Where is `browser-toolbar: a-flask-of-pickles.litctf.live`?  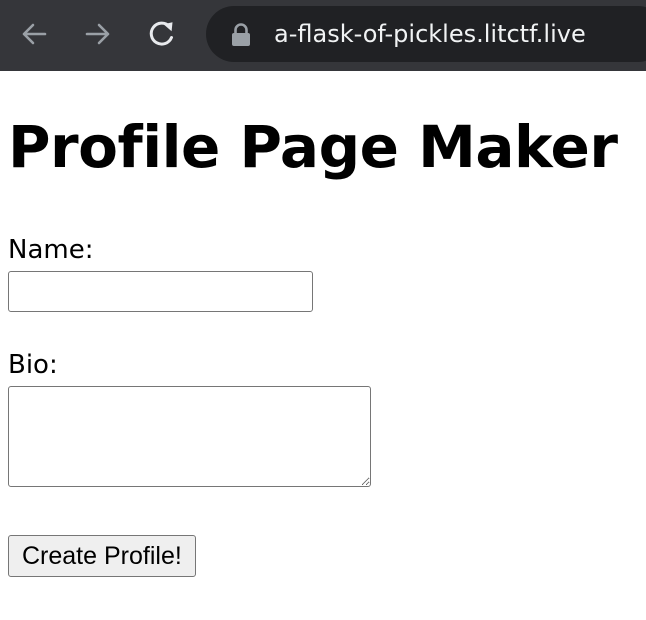
browser-toolbar: a-flask-of-pickles.litctf.live is located at coordinates (323, 35).